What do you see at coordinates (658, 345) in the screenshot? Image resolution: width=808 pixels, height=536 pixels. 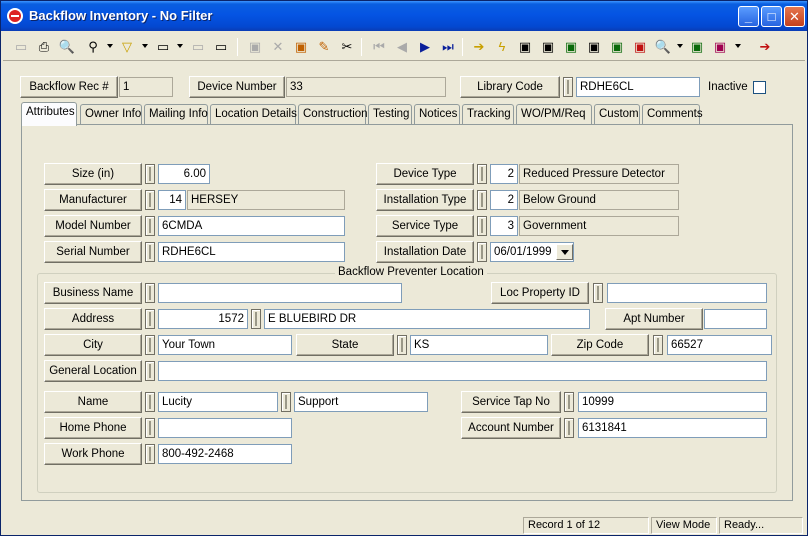 I see `zip-code-handle` at bounding box center [658, 345].